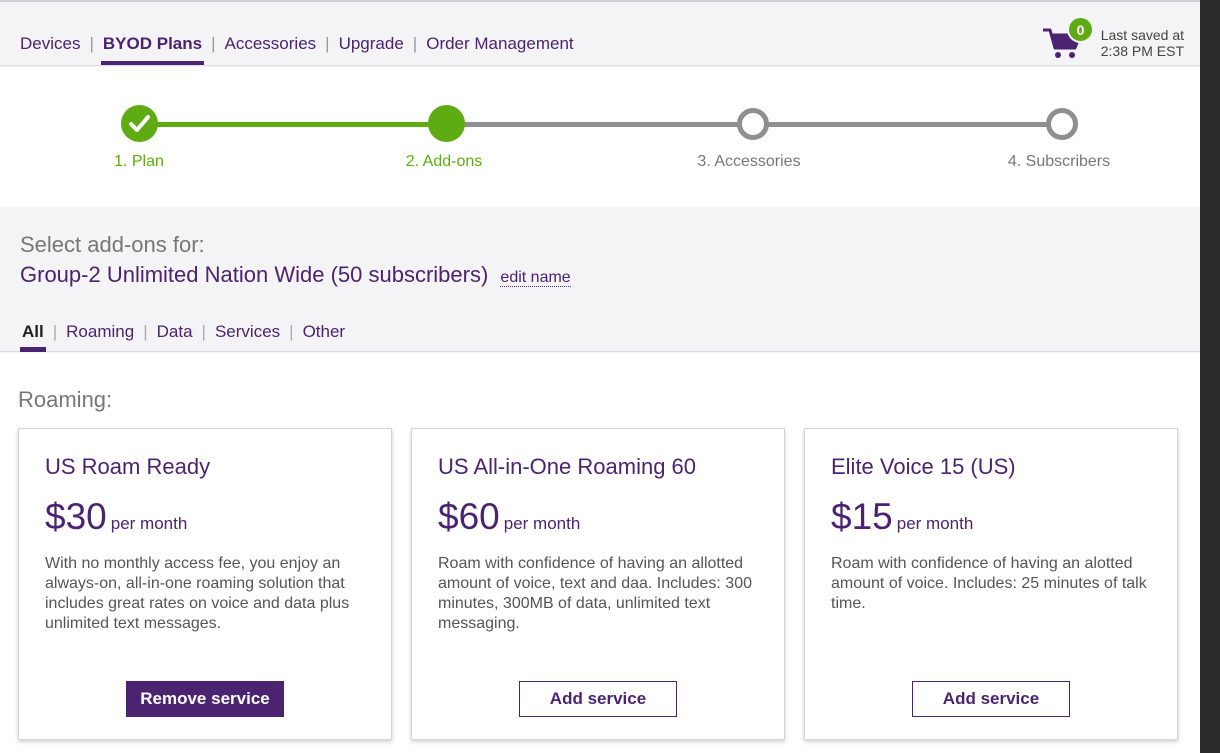  Describe the element at coordinates (469, 516) in the screenshot. I see `price-amount: $60` at that location.